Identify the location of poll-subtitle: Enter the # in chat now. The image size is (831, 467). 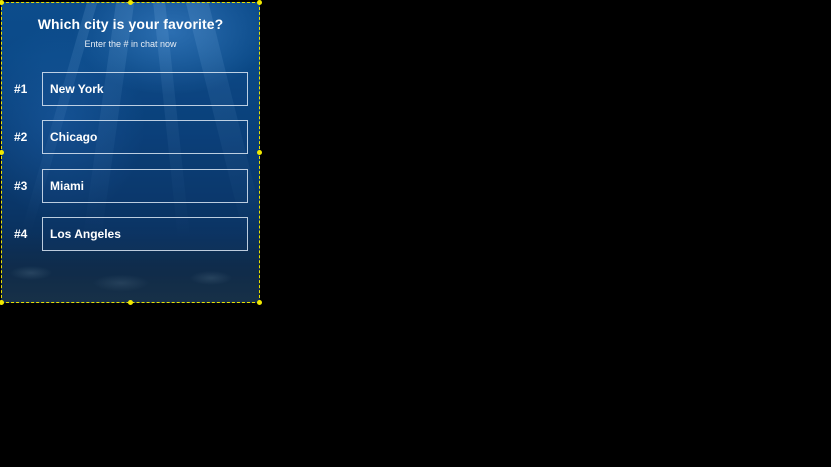
(130, 44).